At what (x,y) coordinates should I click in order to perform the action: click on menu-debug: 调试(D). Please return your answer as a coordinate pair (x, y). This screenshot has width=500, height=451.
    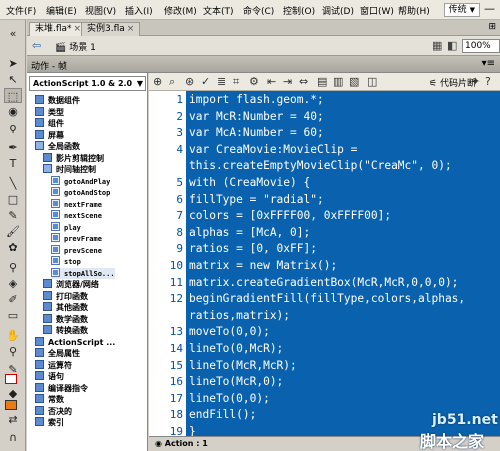
    Looking at the image, I should click on (338, 10).